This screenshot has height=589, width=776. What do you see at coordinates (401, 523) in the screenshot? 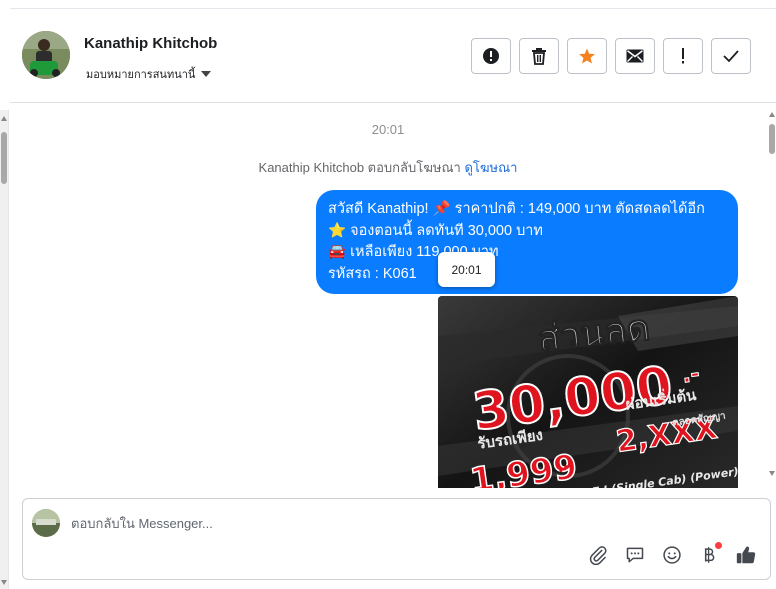
I see `reply-input` at bounding box center [401, 523].